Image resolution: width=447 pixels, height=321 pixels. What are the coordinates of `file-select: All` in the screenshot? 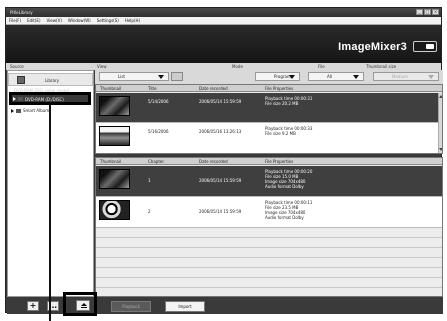 It's located at (336, 76).